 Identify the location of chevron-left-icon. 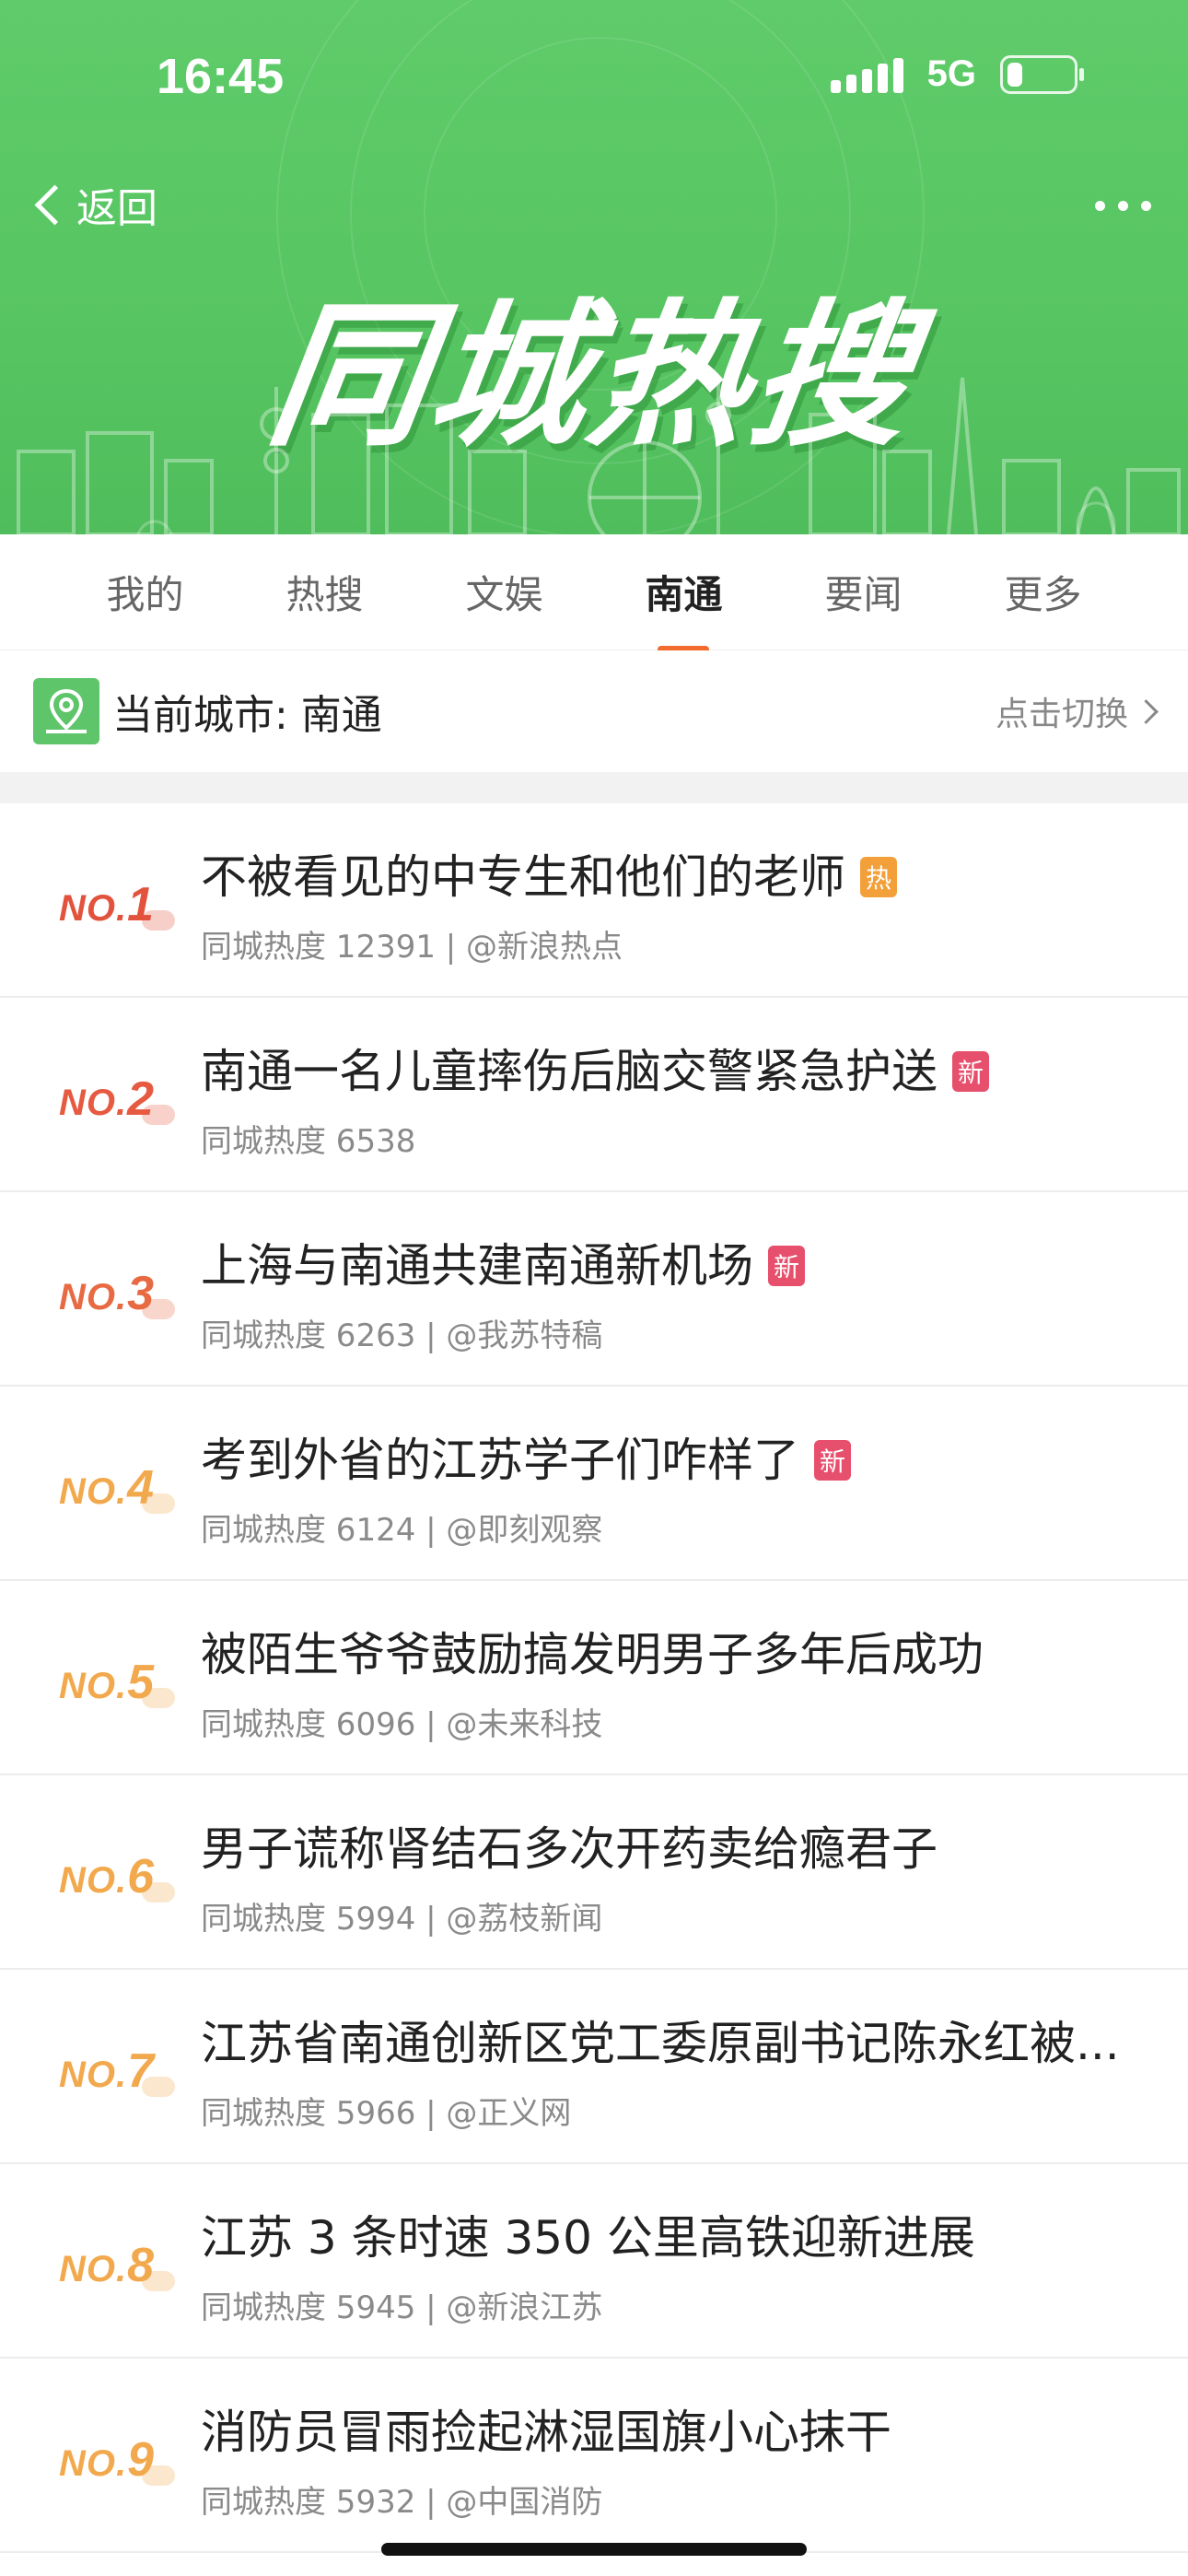
(55, 204).